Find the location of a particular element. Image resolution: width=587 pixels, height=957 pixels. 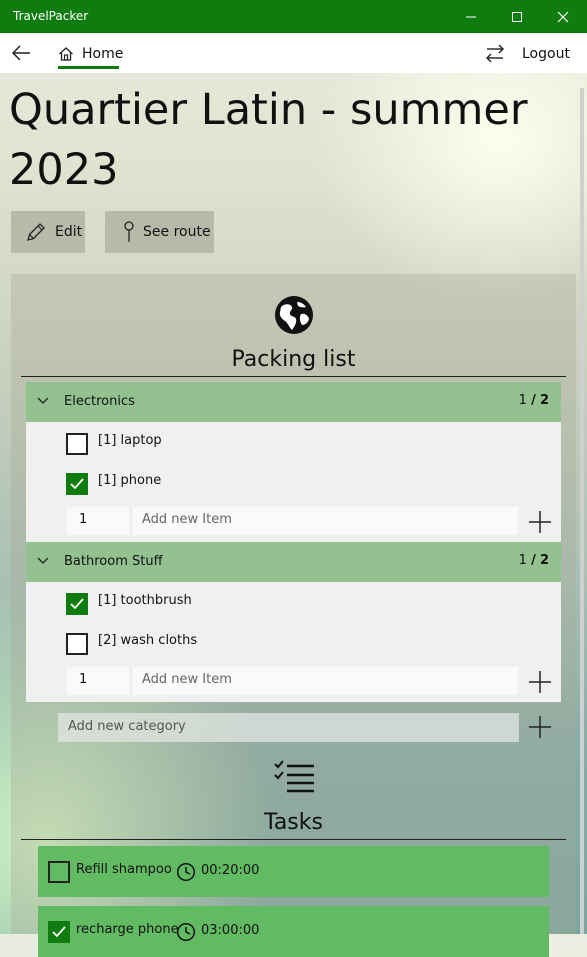

back-button is located at coordinates (22, 53).